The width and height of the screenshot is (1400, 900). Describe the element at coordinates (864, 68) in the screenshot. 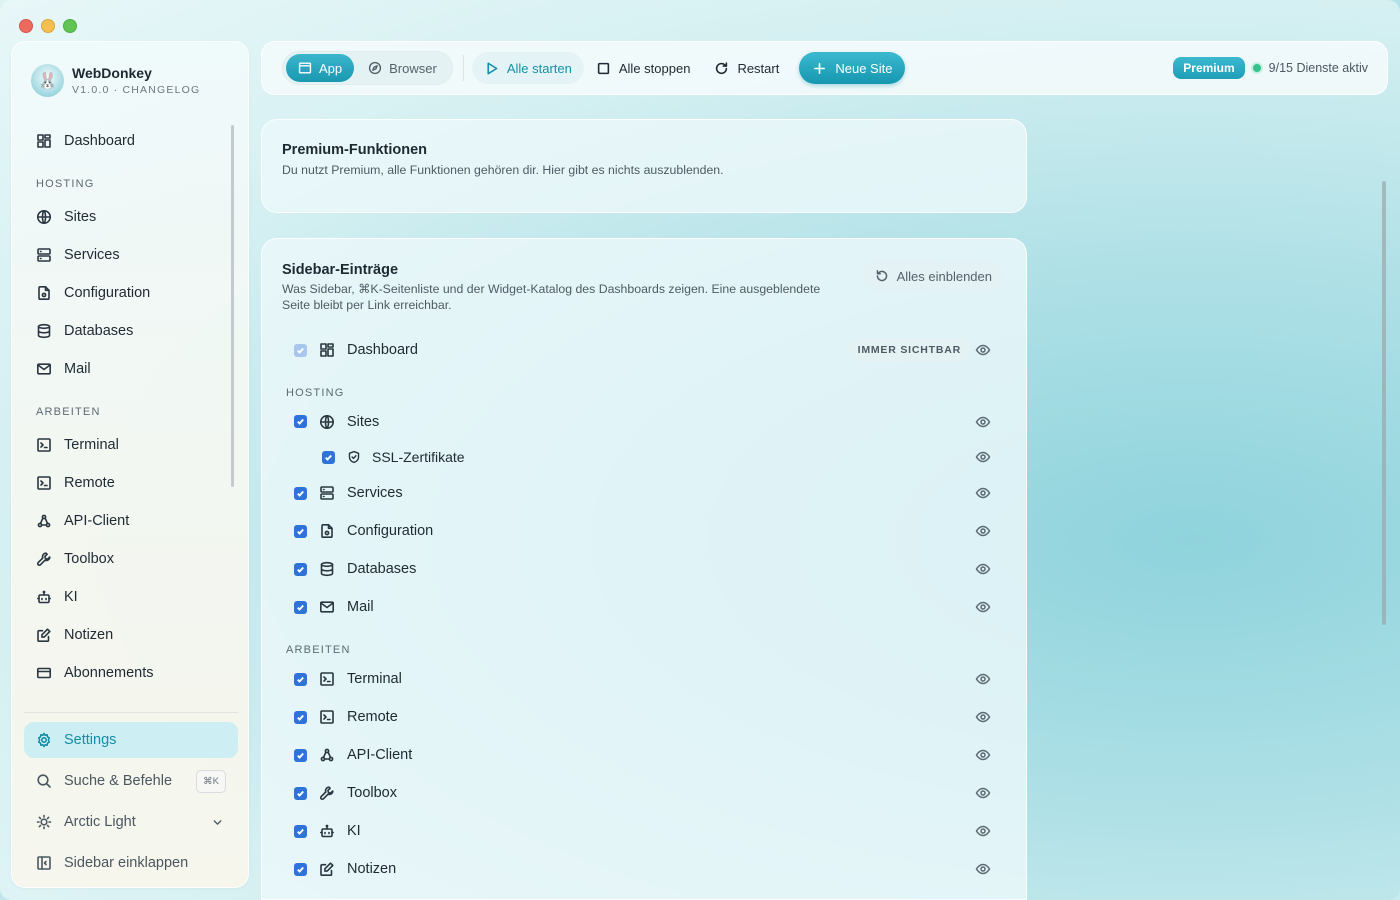

I see `new-site-label: Neue Site` at that location.